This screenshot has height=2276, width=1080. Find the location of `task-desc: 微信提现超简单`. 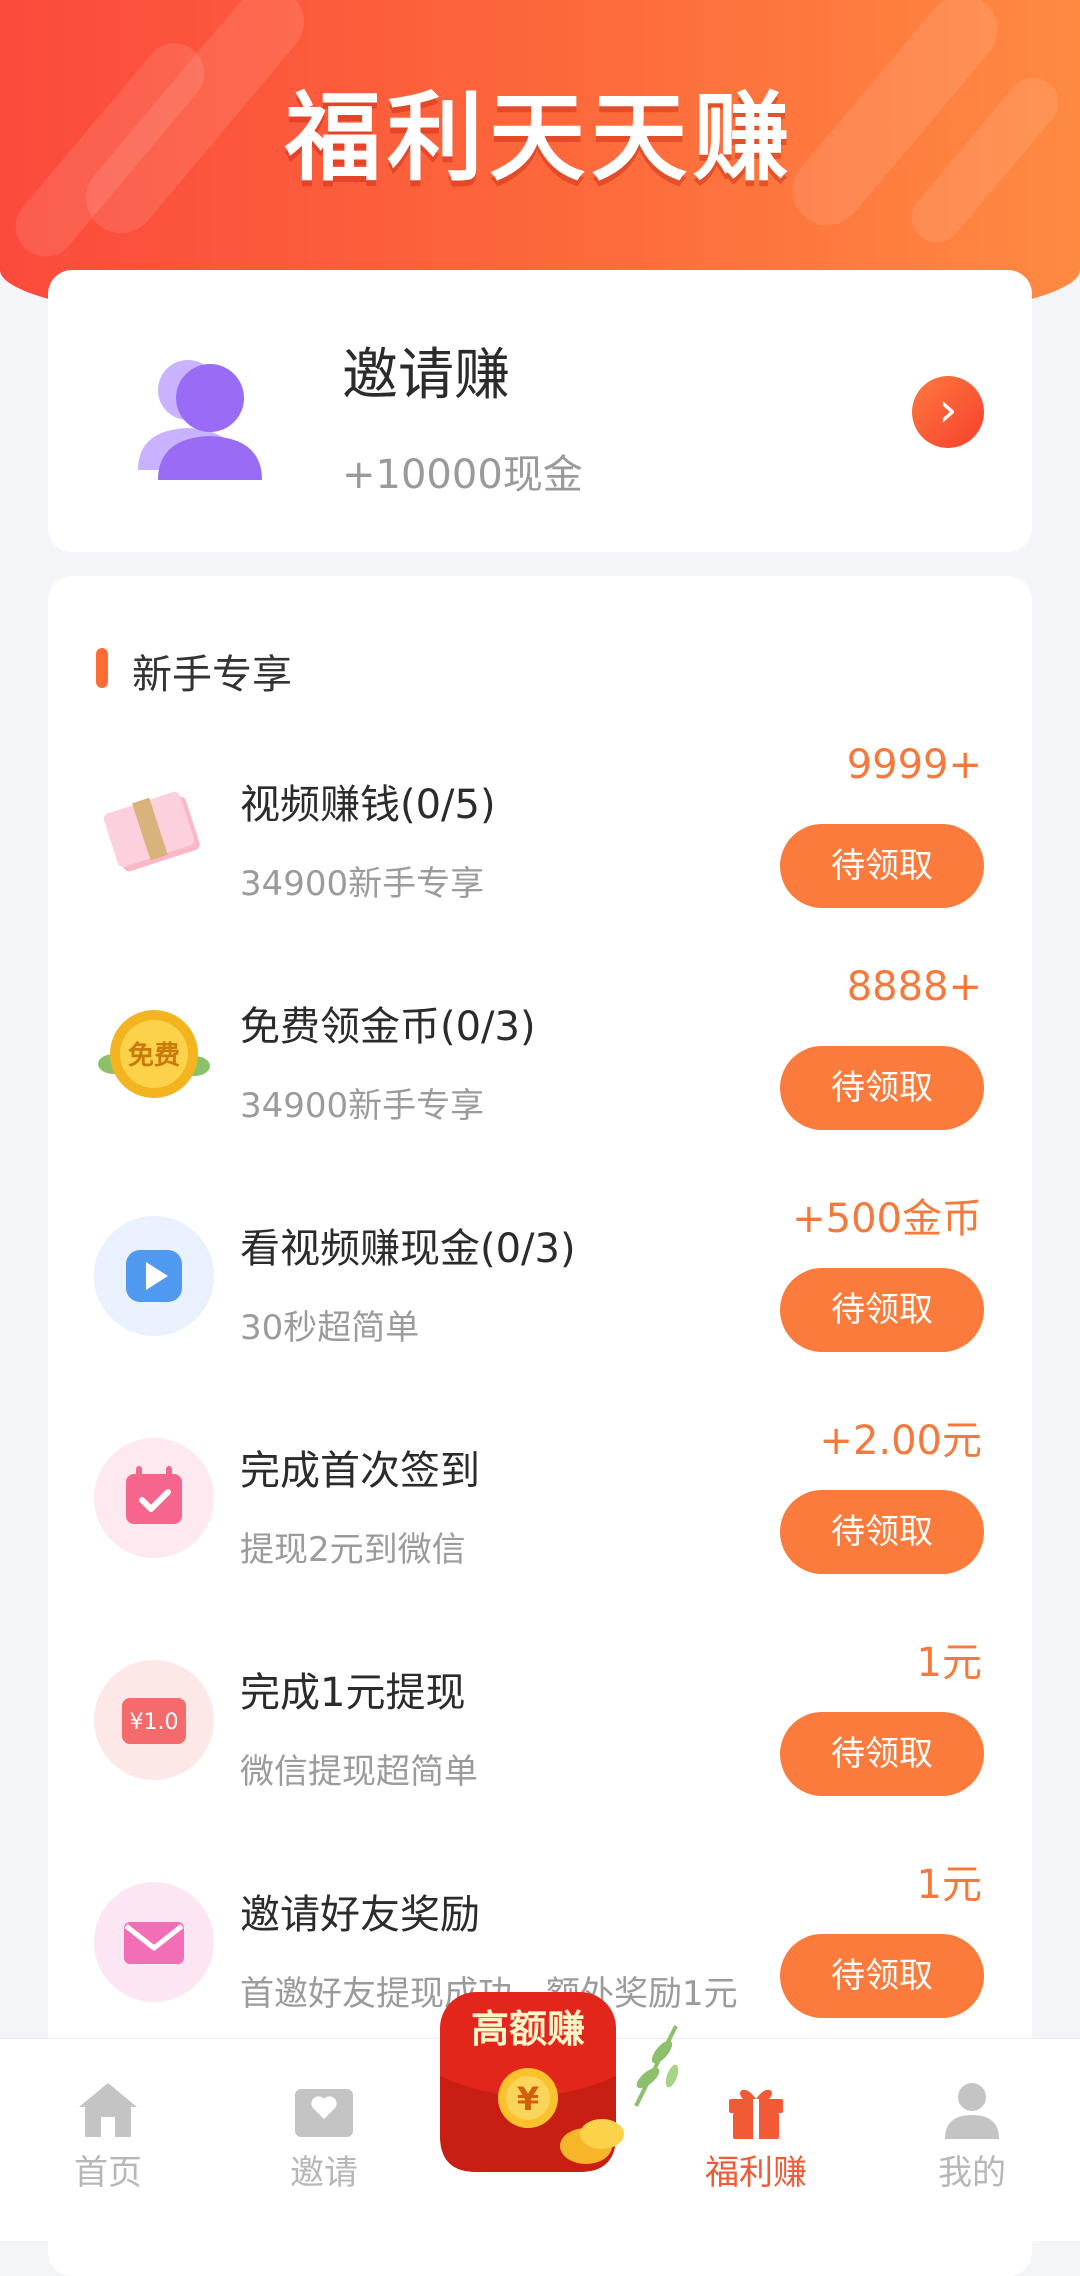

task-desc: 微信提现超简单 is located at coordinates (359, 1772).